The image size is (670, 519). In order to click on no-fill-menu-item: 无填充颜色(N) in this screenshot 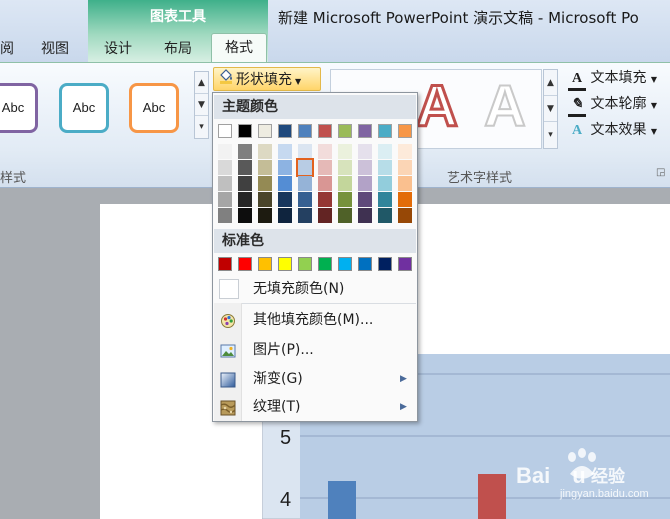, I will do `click(315, 289)`.